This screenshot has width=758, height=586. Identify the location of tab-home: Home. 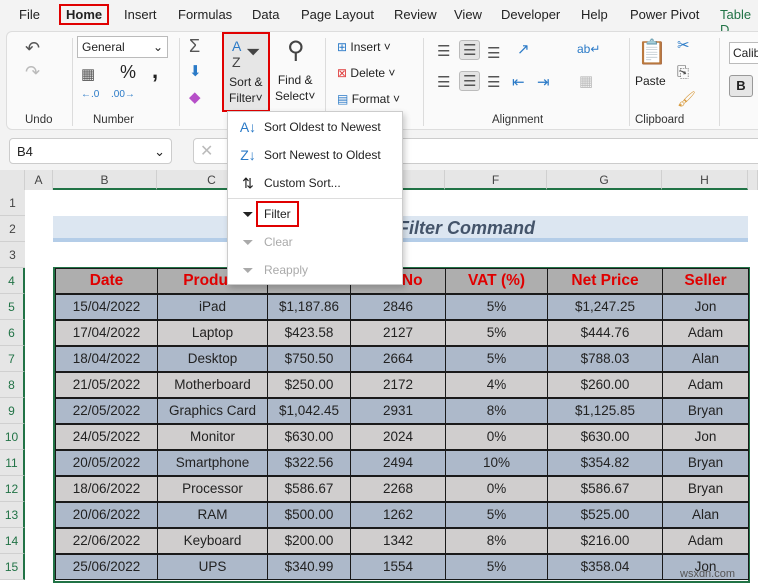
(84, 14).